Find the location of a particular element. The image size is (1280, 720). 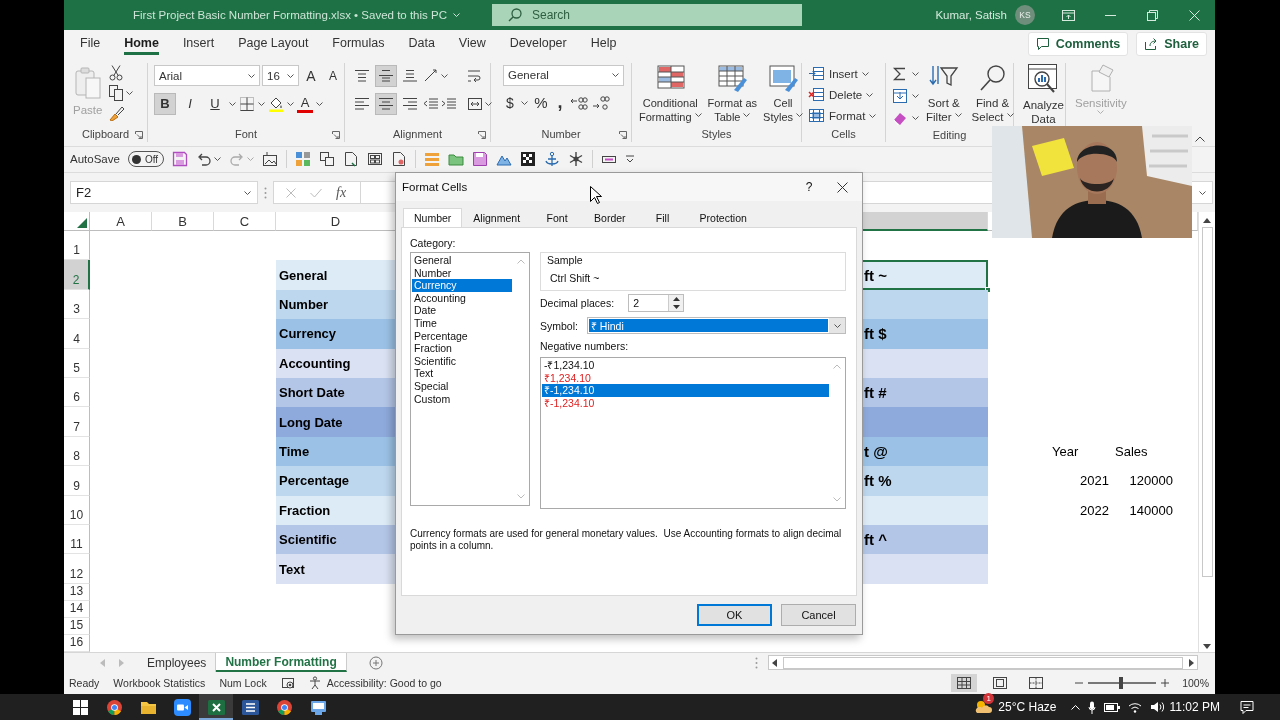

ribbon-button: Conditional Formatting is located at coordinates (670, 93).